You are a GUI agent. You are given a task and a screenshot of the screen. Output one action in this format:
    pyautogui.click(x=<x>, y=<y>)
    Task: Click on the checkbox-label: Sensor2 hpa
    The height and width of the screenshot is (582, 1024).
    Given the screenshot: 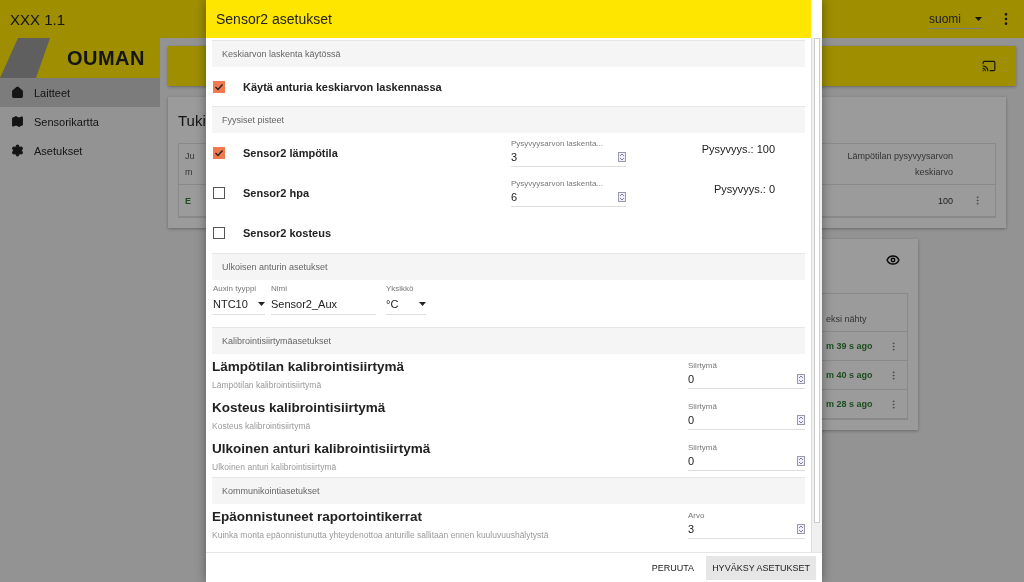 What is the action you would take?
    pyautogui.click(x=277, y=193)
    